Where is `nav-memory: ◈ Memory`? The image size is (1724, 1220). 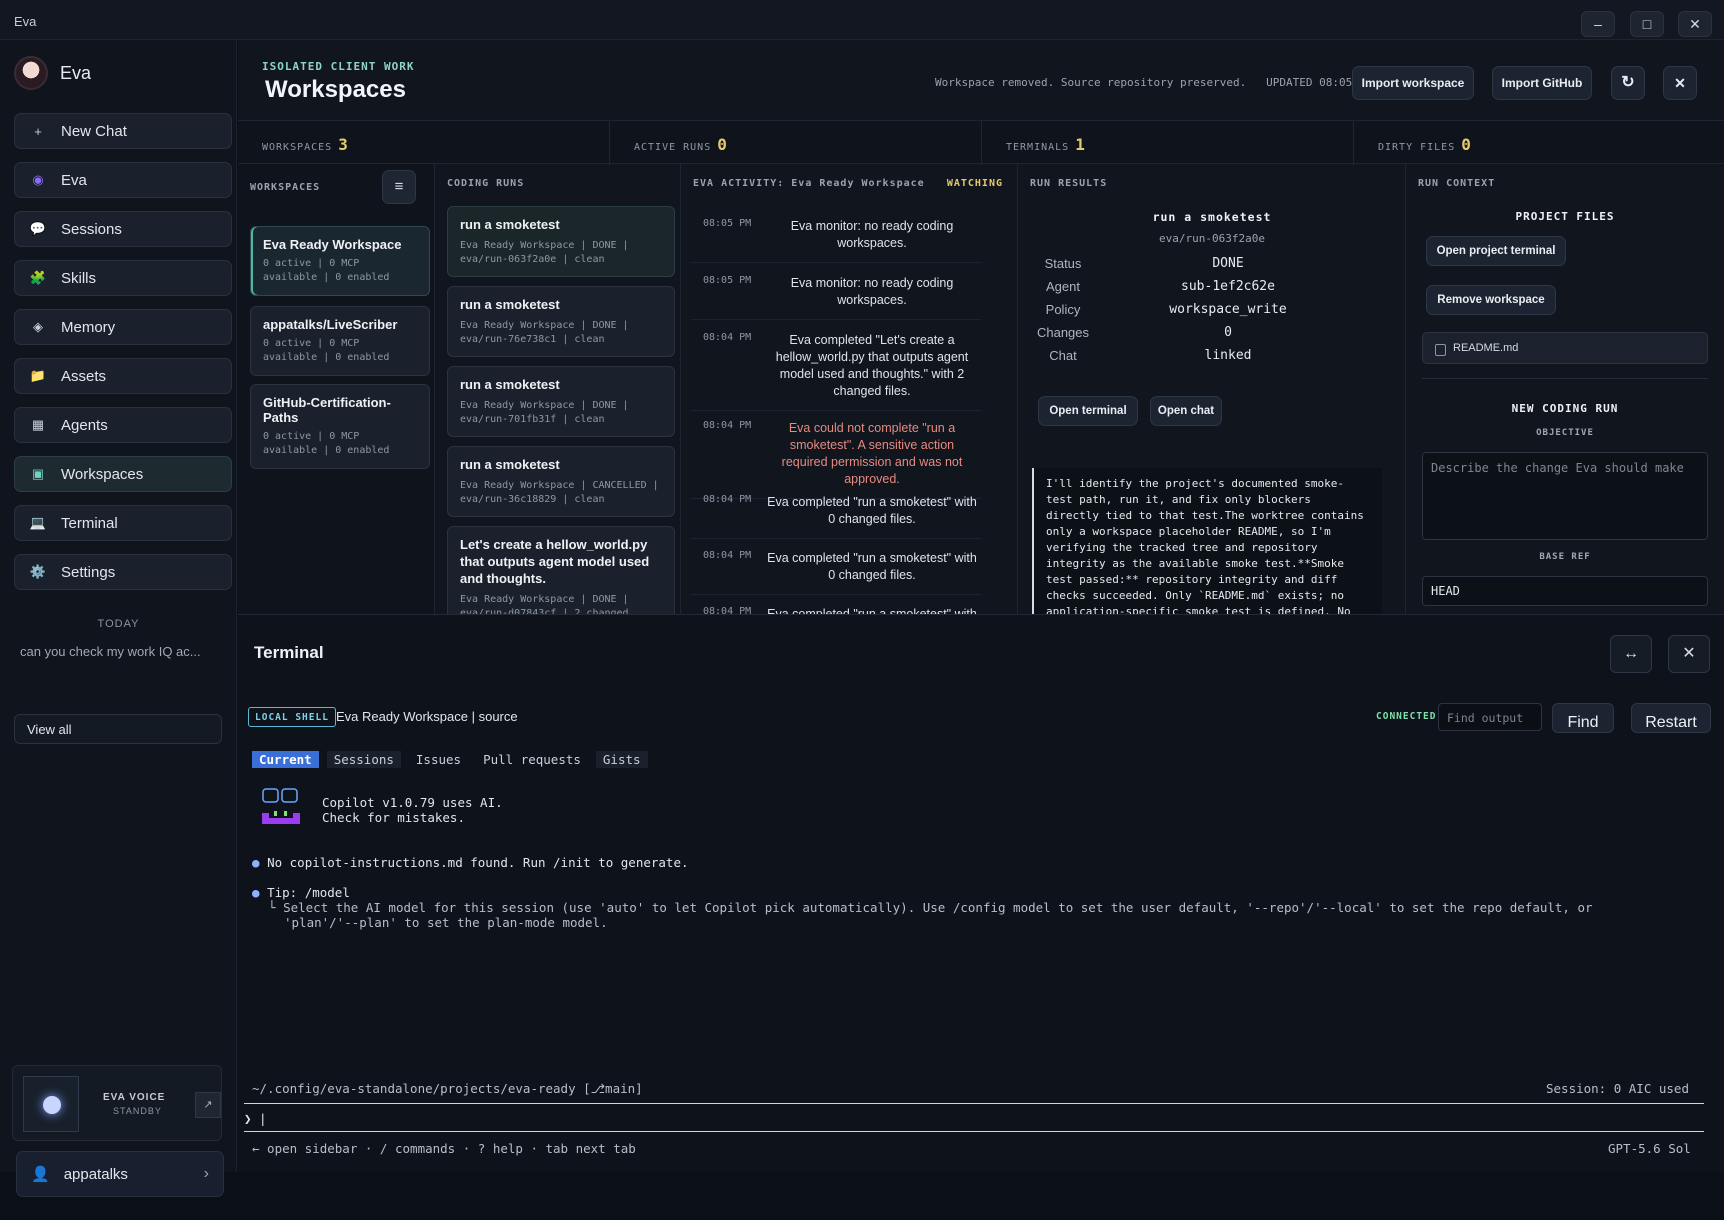
nav-memory: ◈ Memory is located at coordinates (123, 327).